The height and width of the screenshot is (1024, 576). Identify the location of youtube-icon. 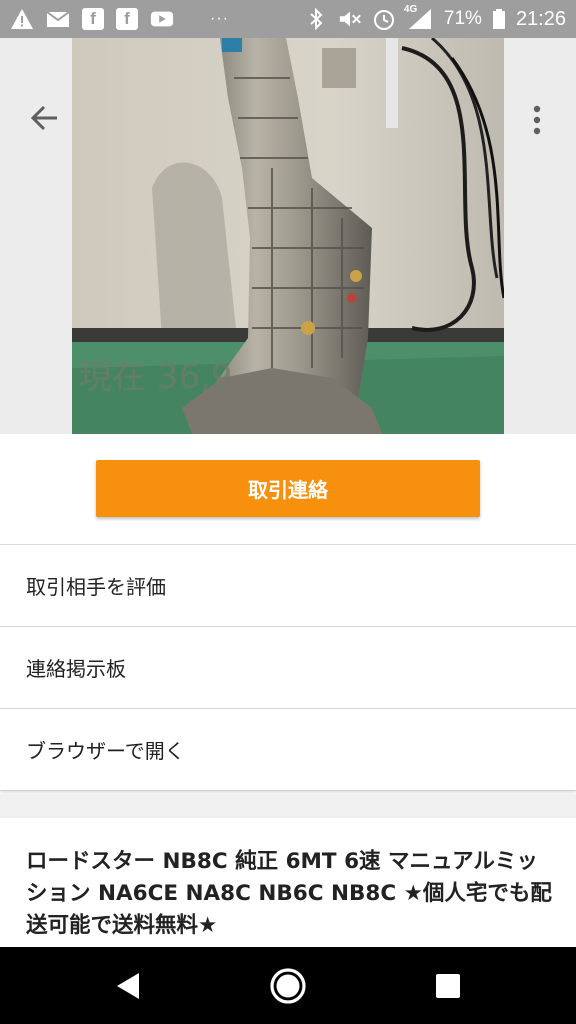
(162, 19).